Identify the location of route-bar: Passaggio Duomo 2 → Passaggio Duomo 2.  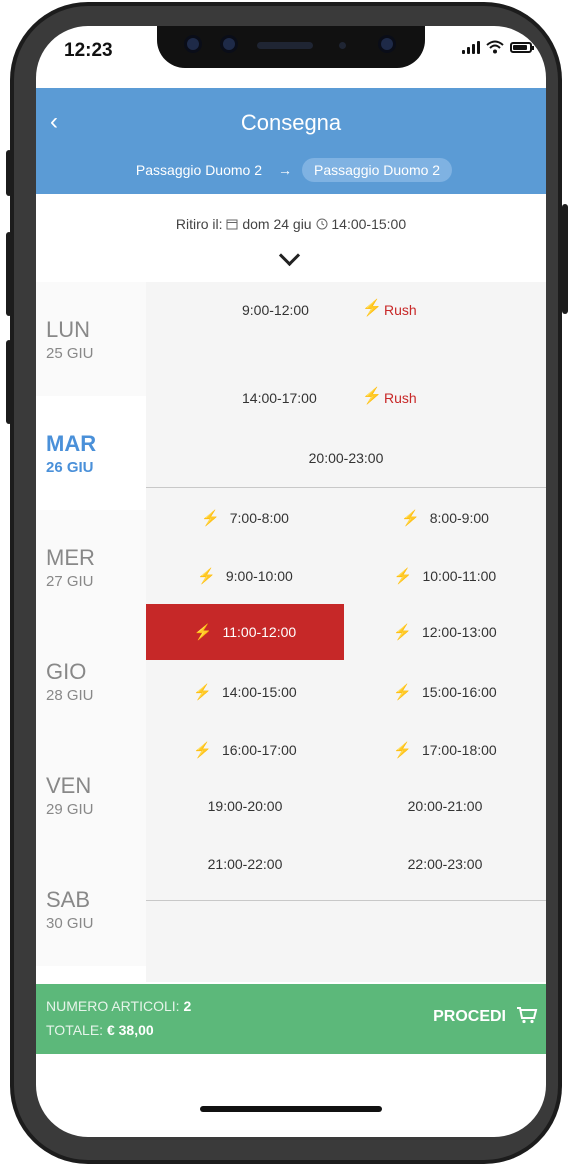
(291, 170).